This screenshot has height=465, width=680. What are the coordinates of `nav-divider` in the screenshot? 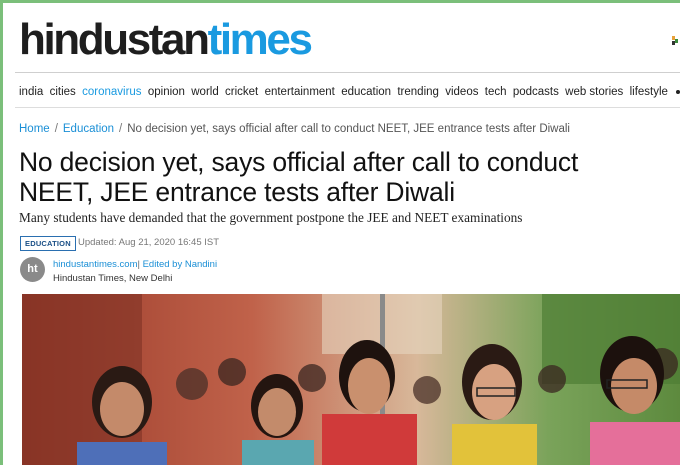 It's located at (347, 107).